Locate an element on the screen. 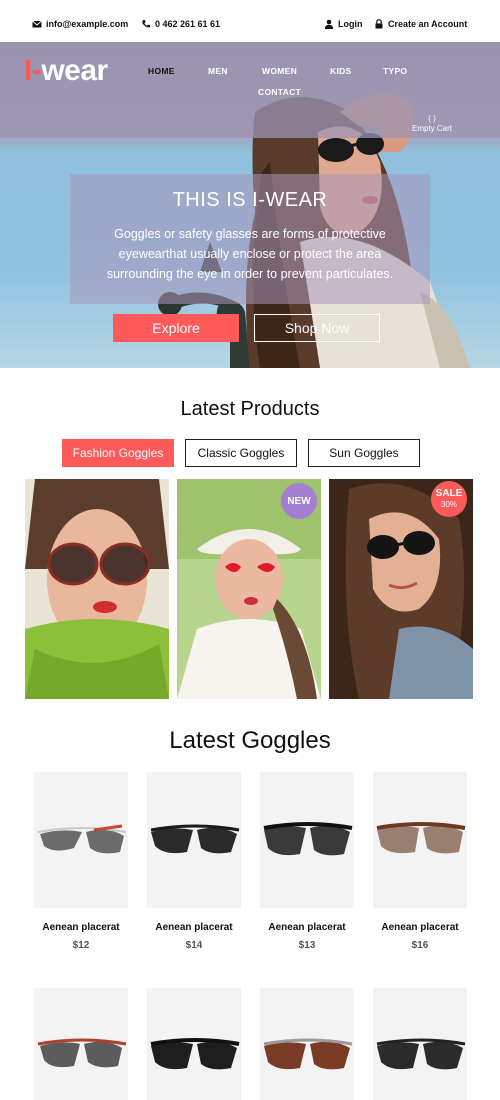  logo-text: wear is located at coordinates (74, 70).